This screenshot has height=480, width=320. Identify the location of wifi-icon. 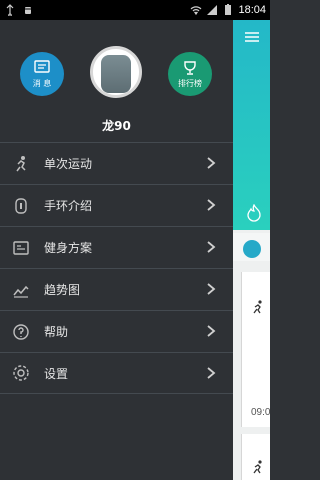
(196, 11).